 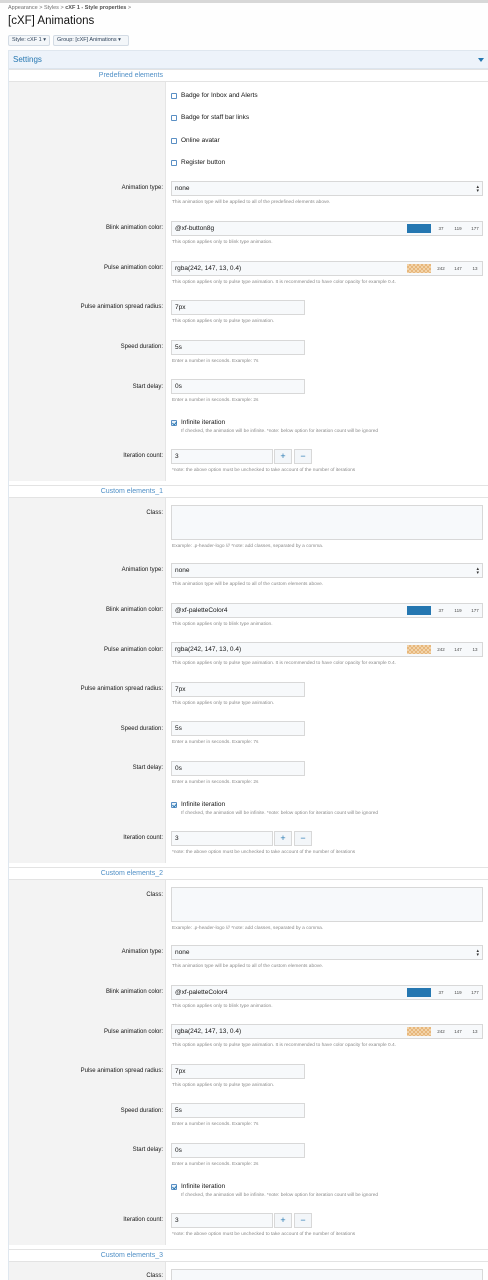 What do you see at coordinates (441, 1031) in the screenshot?
I see `rgb-value: 242` at bounding box center [441, 1031].